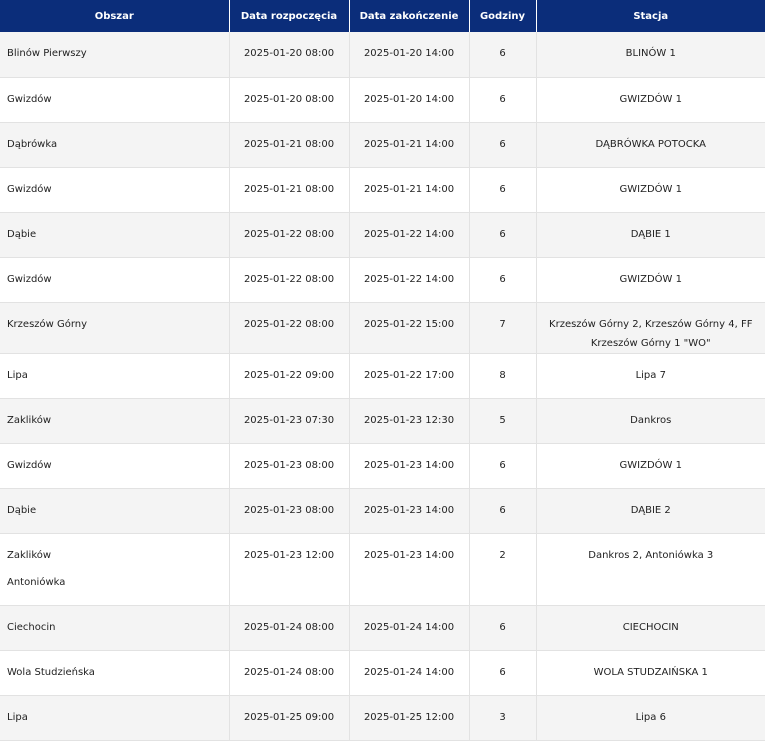 This screenshot has width=765, height=741. What do you see at coordinates (47, 53) in the screenshot?
I see `area-name: Blinów Pierwszy` at bounding box center [47, 53].